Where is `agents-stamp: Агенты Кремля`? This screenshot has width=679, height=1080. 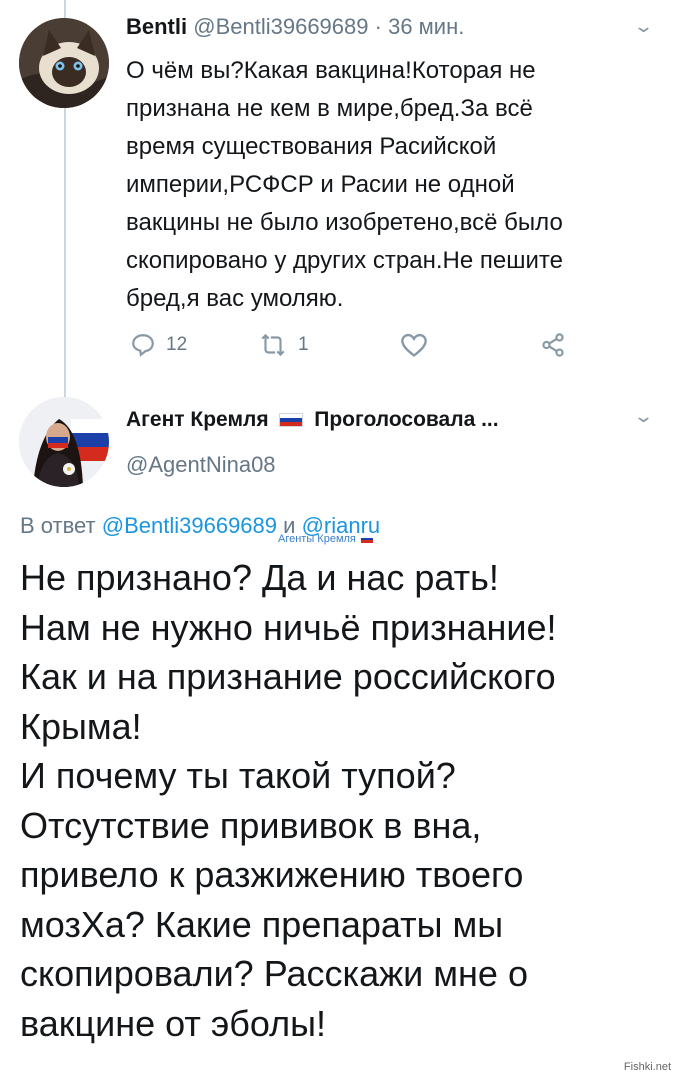 agents-stamp: Агенты Кремля is located at coordinates (326, 539).